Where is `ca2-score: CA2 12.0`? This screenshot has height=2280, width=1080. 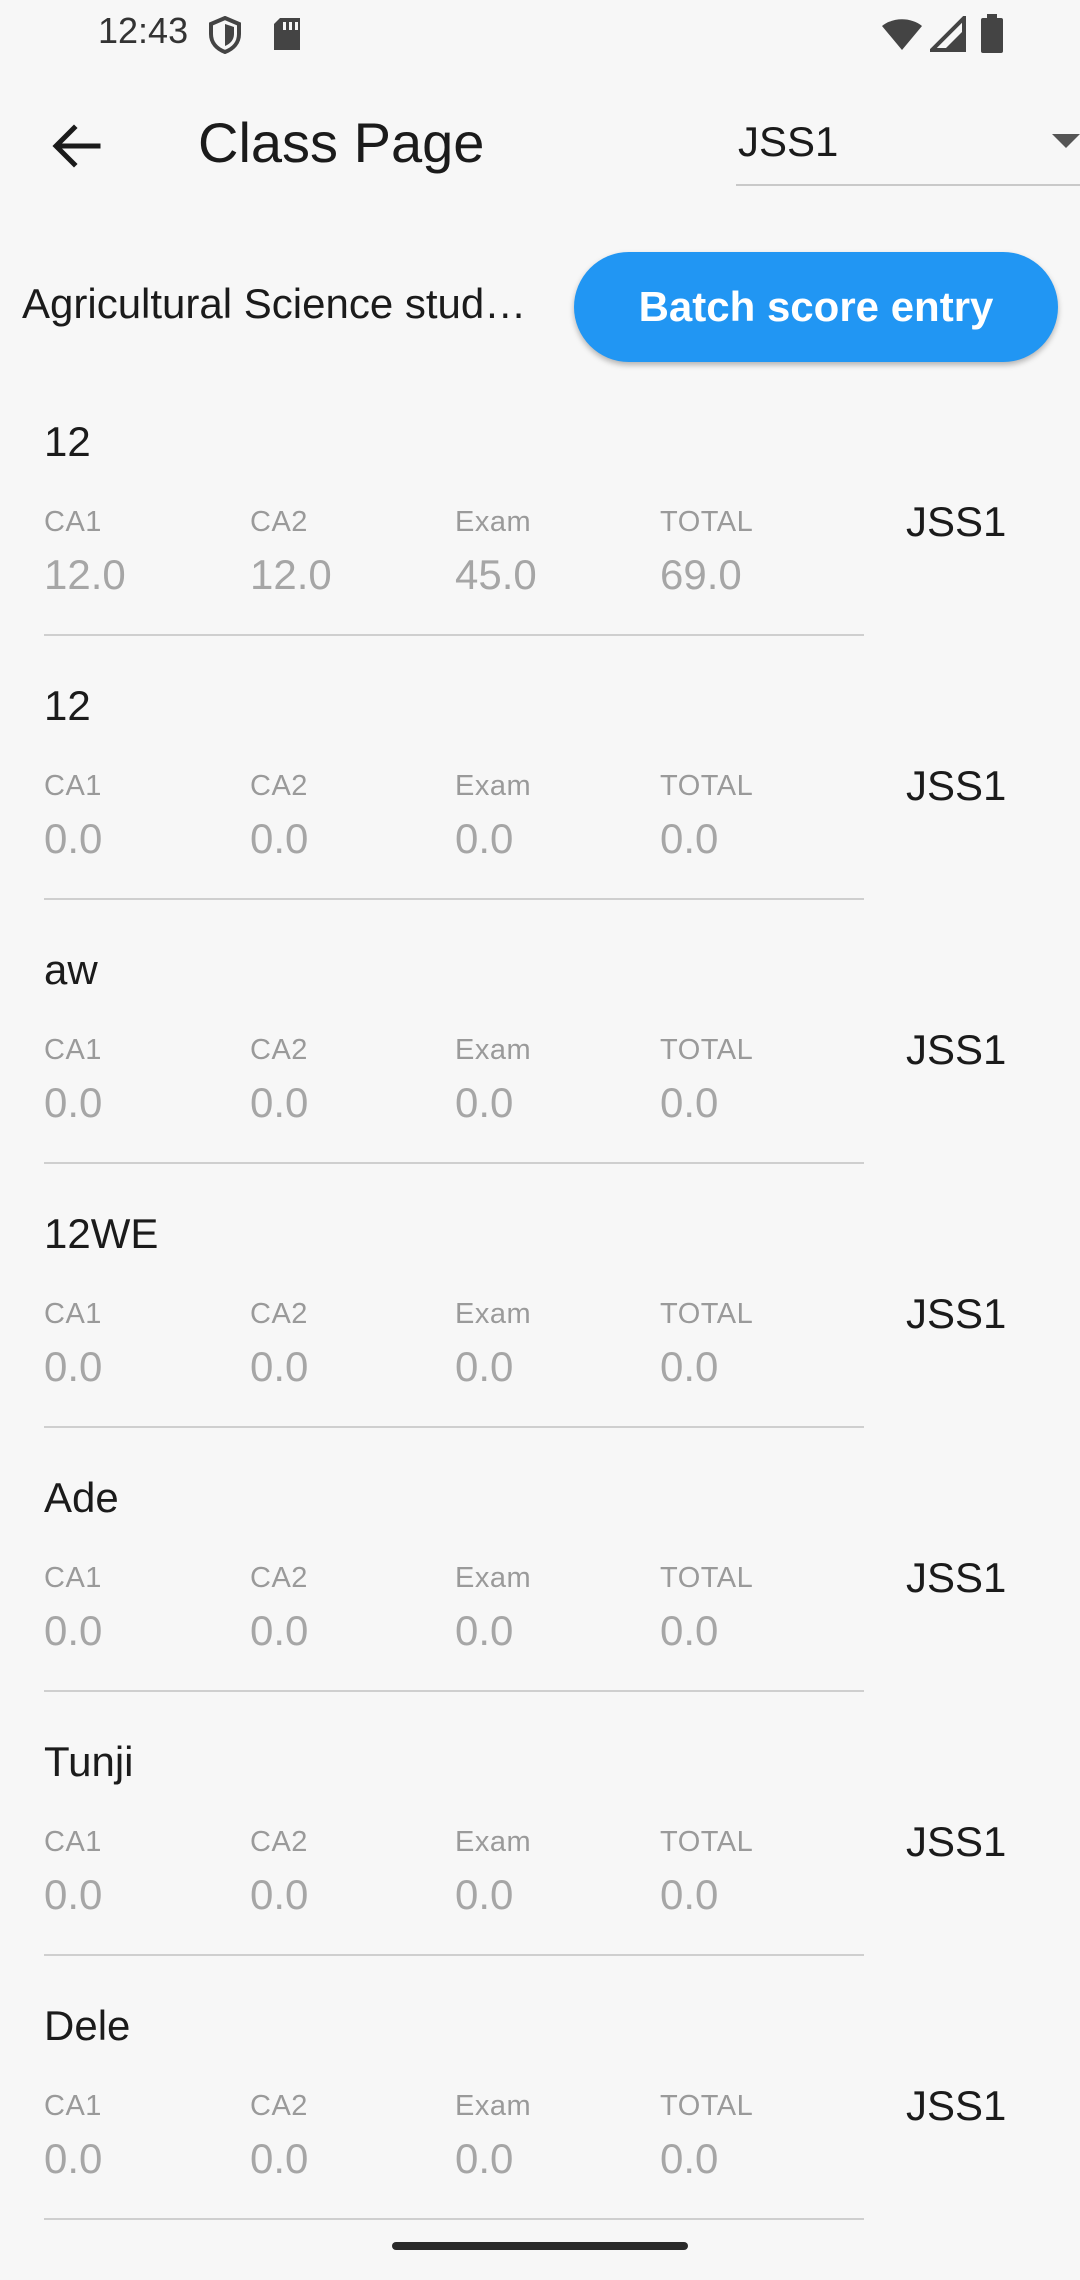
ca2-score: CA2 12.0 is located at coordinates (291, 552).